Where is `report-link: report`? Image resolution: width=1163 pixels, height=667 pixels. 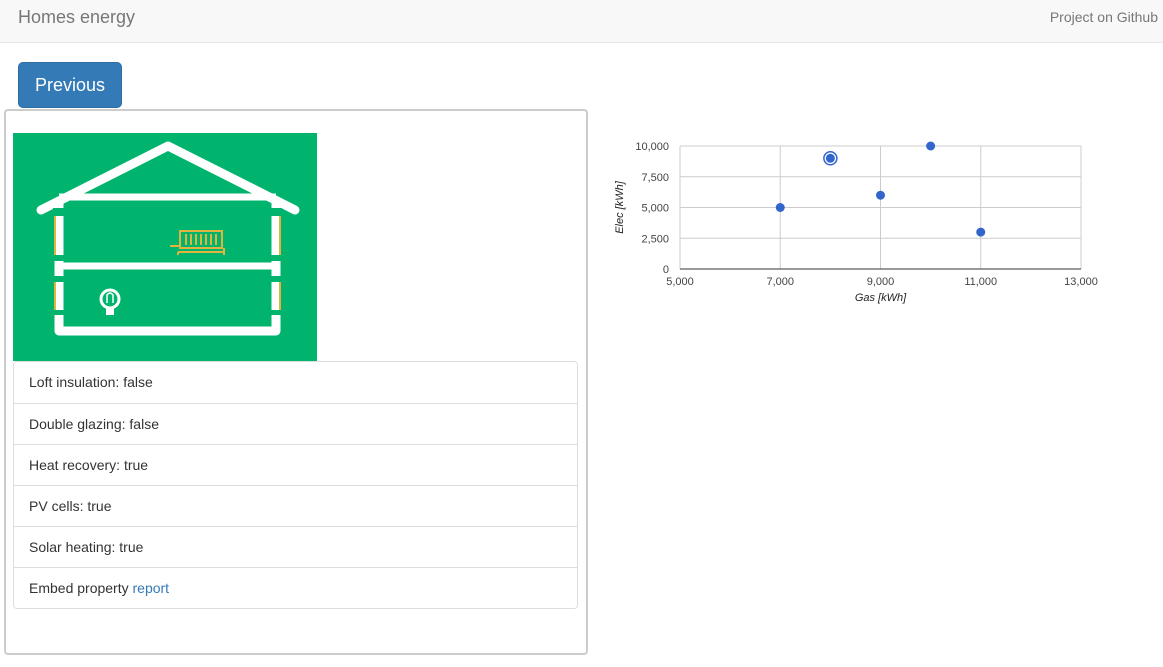 report-link: report is located at coordinates (151, 588).